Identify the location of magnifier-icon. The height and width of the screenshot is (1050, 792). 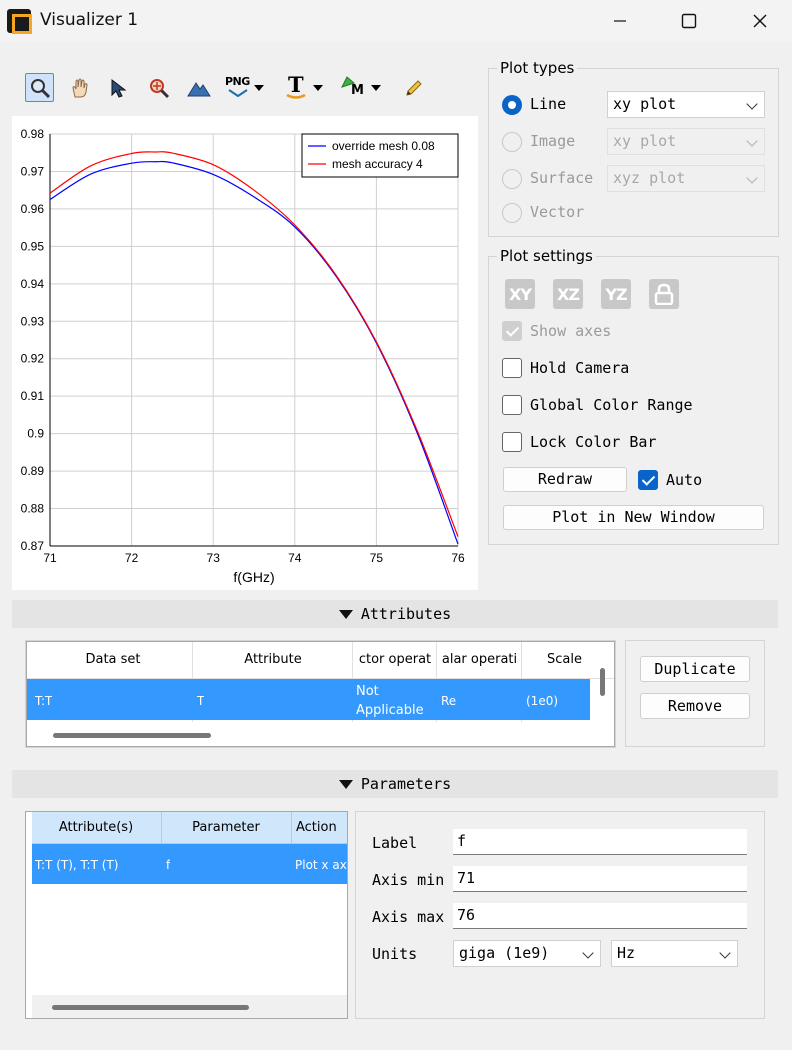
(40, 88).